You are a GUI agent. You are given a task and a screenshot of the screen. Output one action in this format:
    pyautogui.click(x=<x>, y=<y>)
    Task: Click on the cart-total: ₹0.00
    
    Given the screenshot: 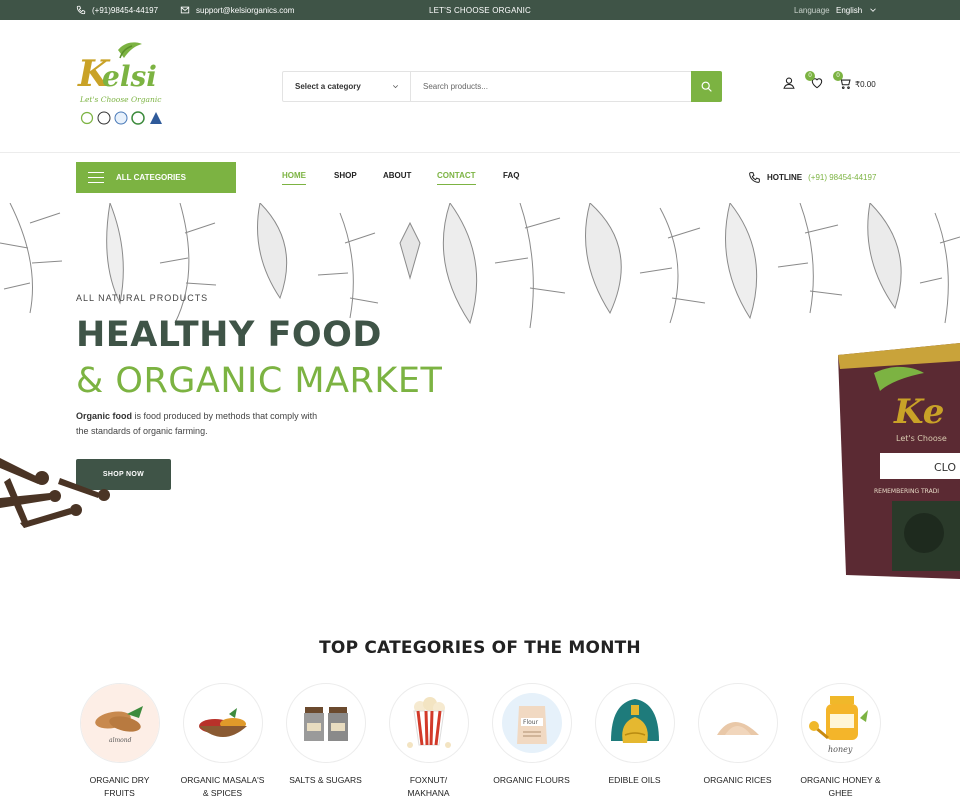 What is the action you would take?
    pyautogui.click(x=865, y=84)
    